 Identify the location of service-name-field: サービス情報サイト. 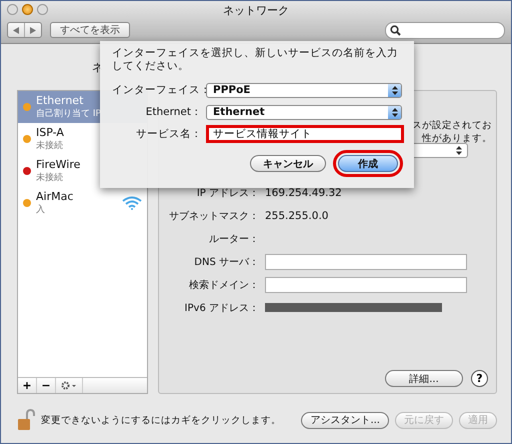
(305, 134).